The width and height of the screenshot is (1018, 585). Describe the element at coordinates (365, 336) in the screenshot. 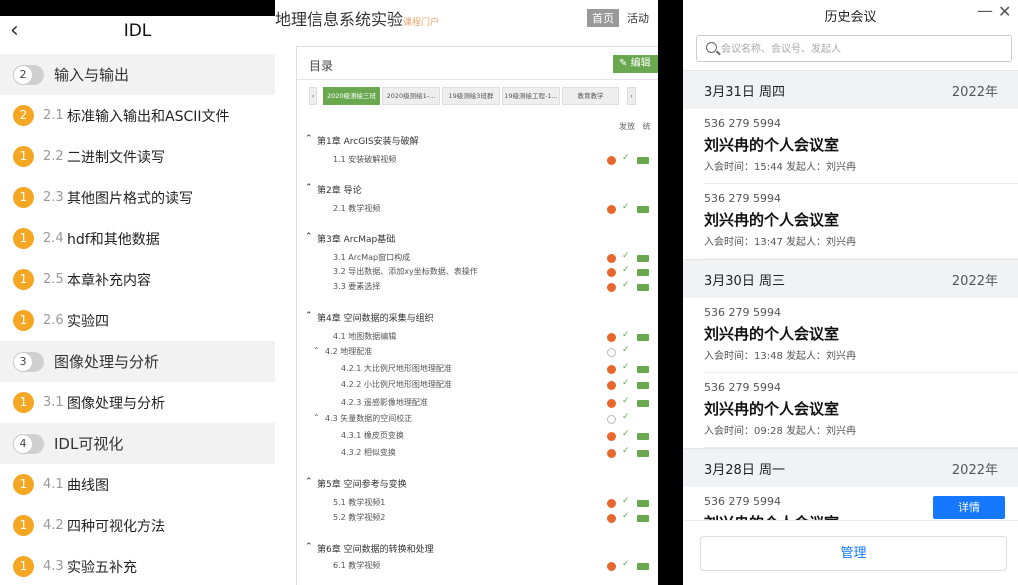

I see `item-title: 4.1 地图数据编辑` at that location.